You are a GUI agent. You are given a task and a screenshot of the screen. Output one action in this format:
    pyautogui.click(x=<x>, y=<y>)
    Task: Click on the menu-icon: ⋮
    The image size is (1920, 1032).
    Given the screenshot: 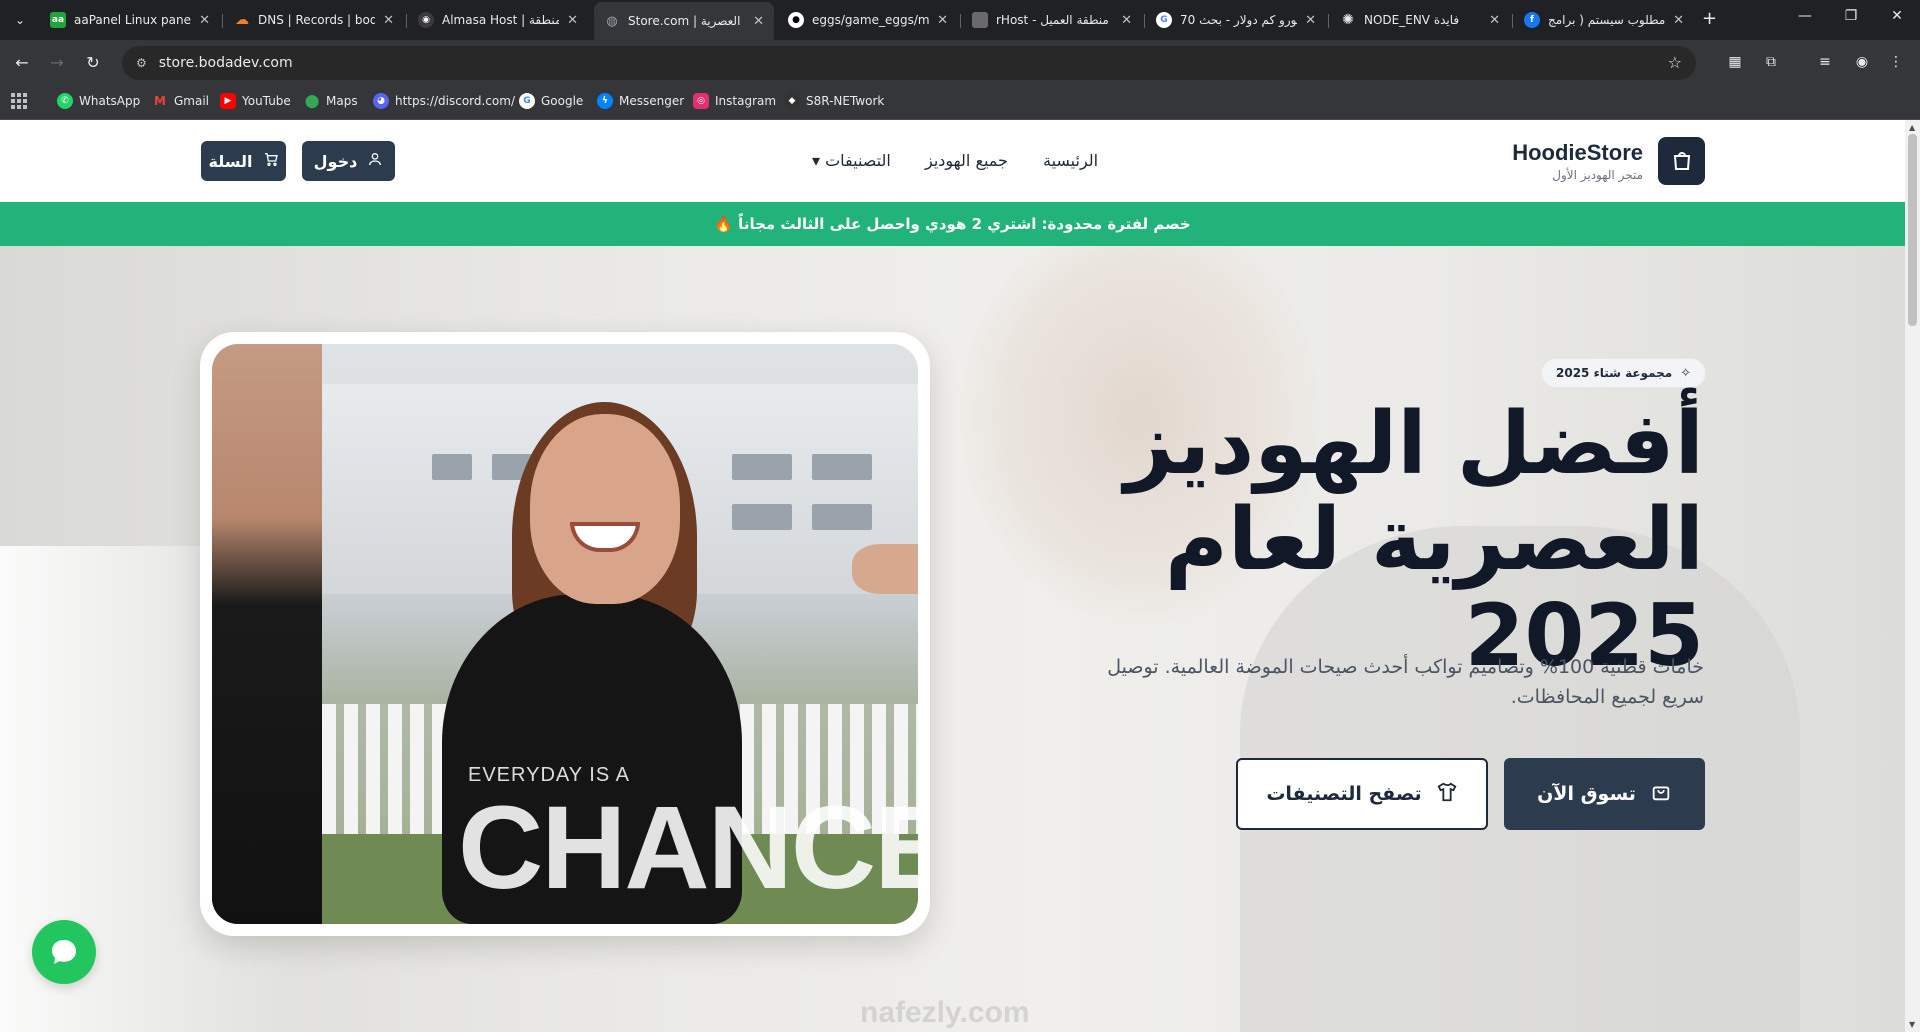 What is the action you would take?
    pyautogui.click(x=1896, y=62)
    